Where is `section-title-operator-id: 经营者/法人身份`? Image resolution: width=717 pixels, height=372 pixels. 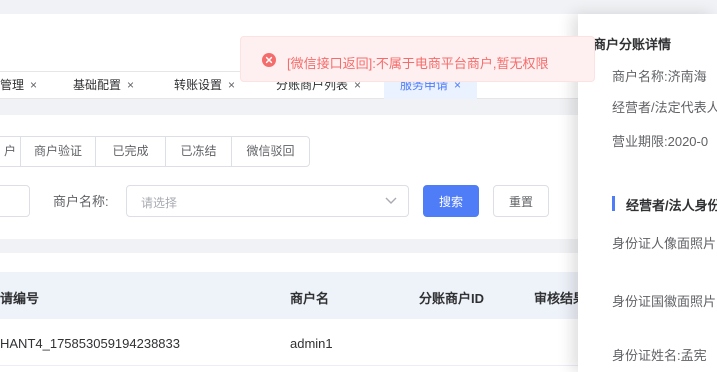 section-title-operator-id: 经营者/法人身份 is located at coordinates (664, 204).